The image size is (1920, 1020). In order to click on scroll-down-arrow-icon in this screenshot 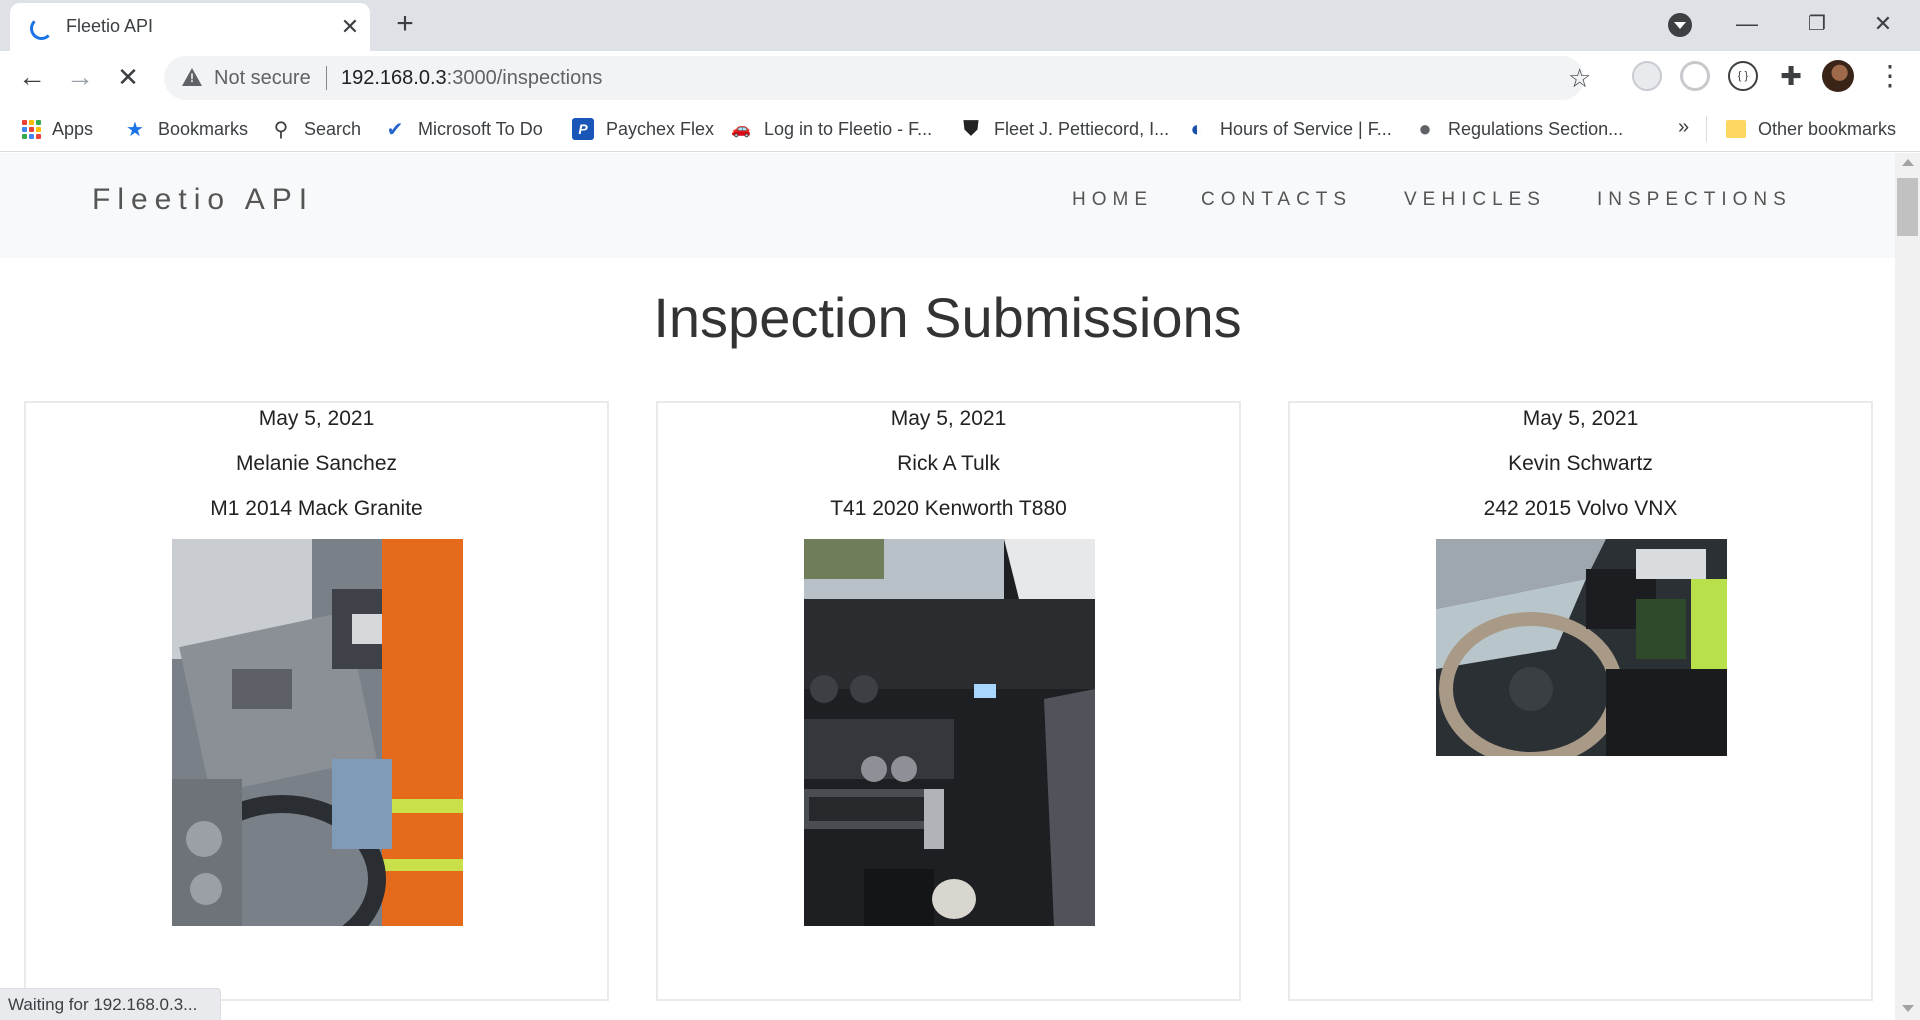, I will do `click(1908, 1008)`.